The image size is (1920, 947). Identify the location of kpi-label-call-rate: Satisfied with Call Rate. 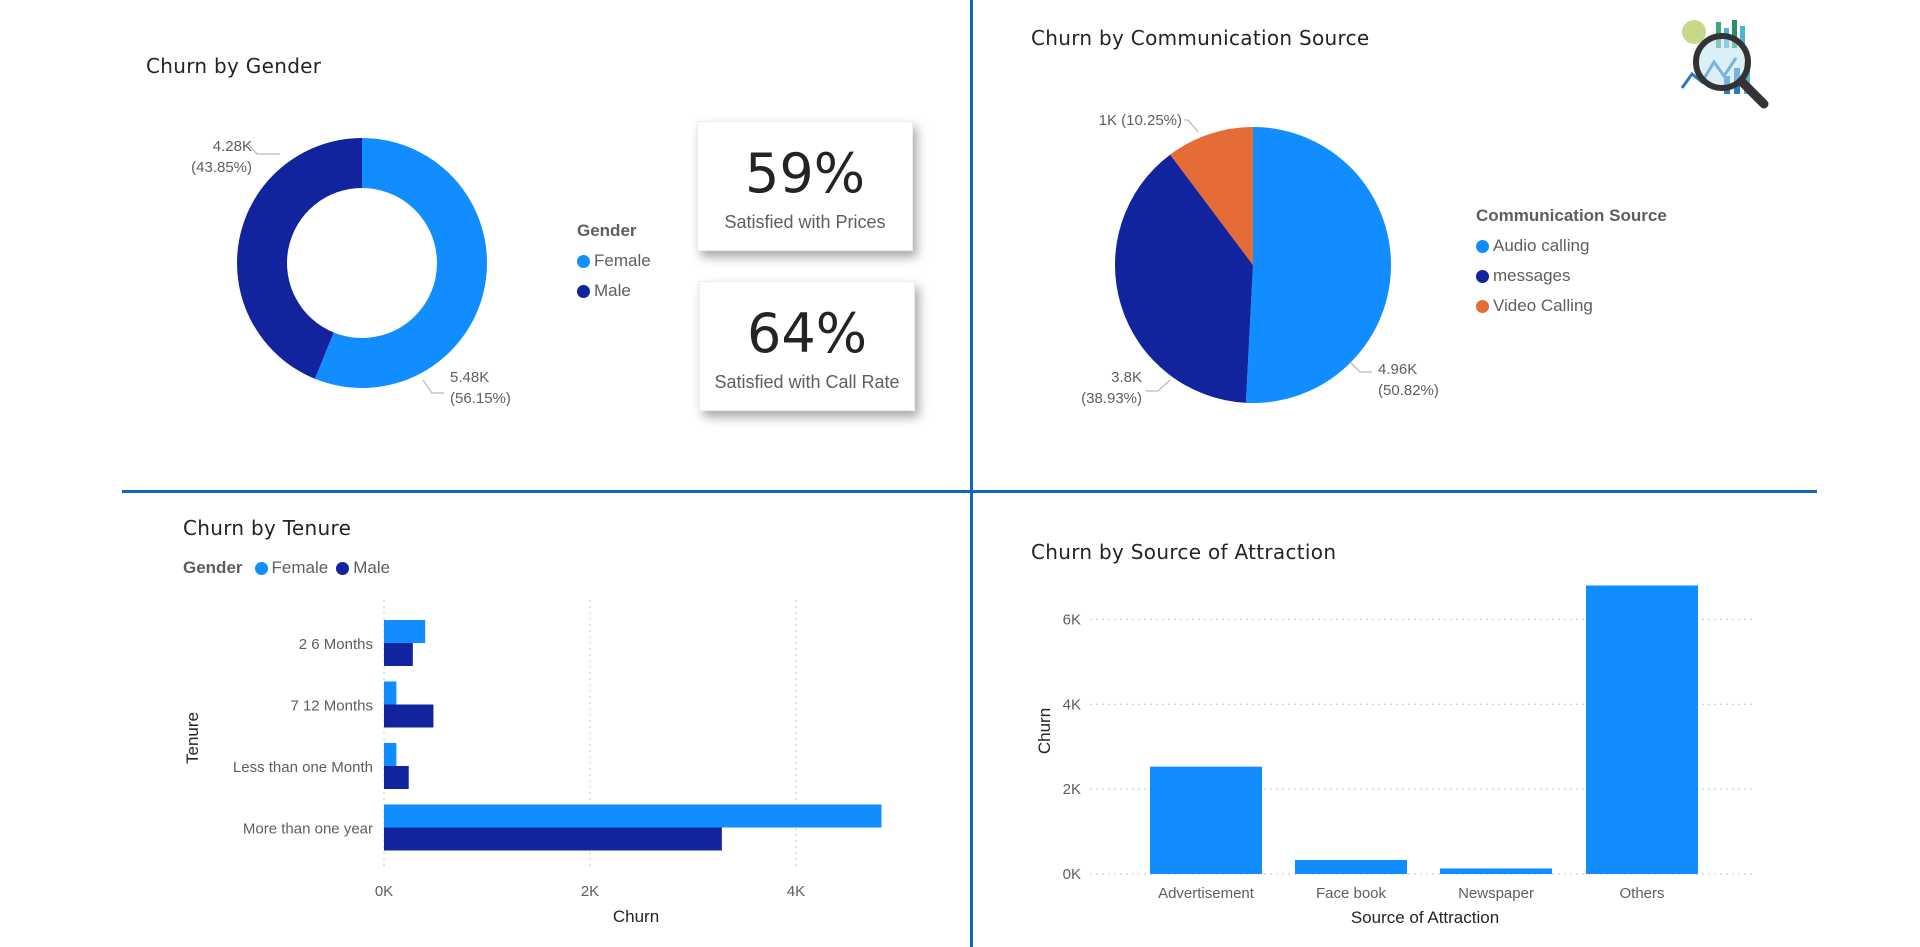
(807, 382).